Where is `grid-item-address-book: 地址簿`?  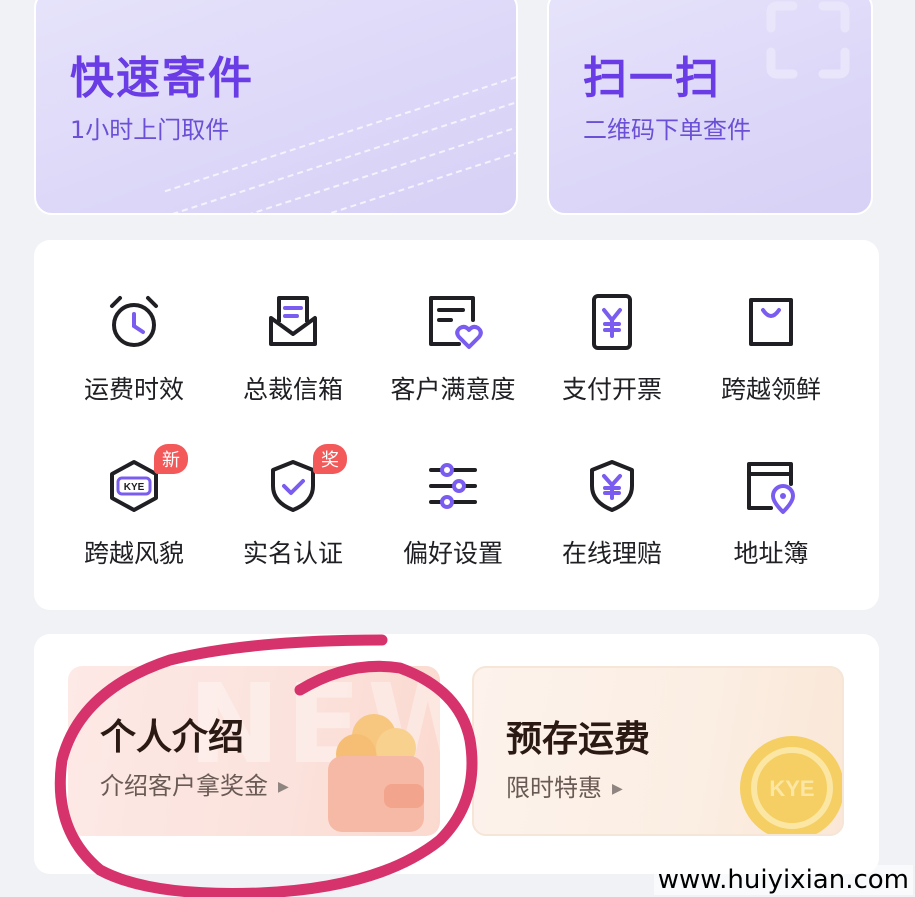 grid-item-address-book: 地址簿 is located at coordinates (771, 512).